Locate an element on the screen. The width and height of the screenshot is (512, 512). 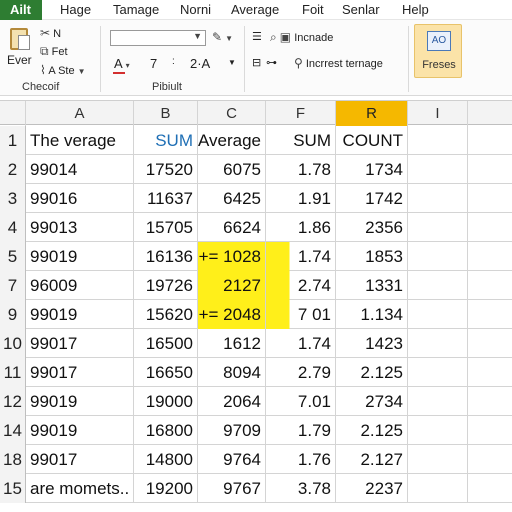
cell-b: 17520 is located at coordinates (166, 169).